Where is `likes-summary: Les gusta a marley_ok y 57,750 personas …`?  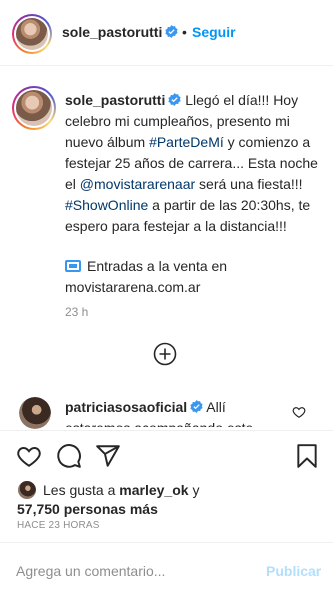
likes-summary: Les gusta a marley_ok y 57,750 personas … is located at coordinates (167, 499).